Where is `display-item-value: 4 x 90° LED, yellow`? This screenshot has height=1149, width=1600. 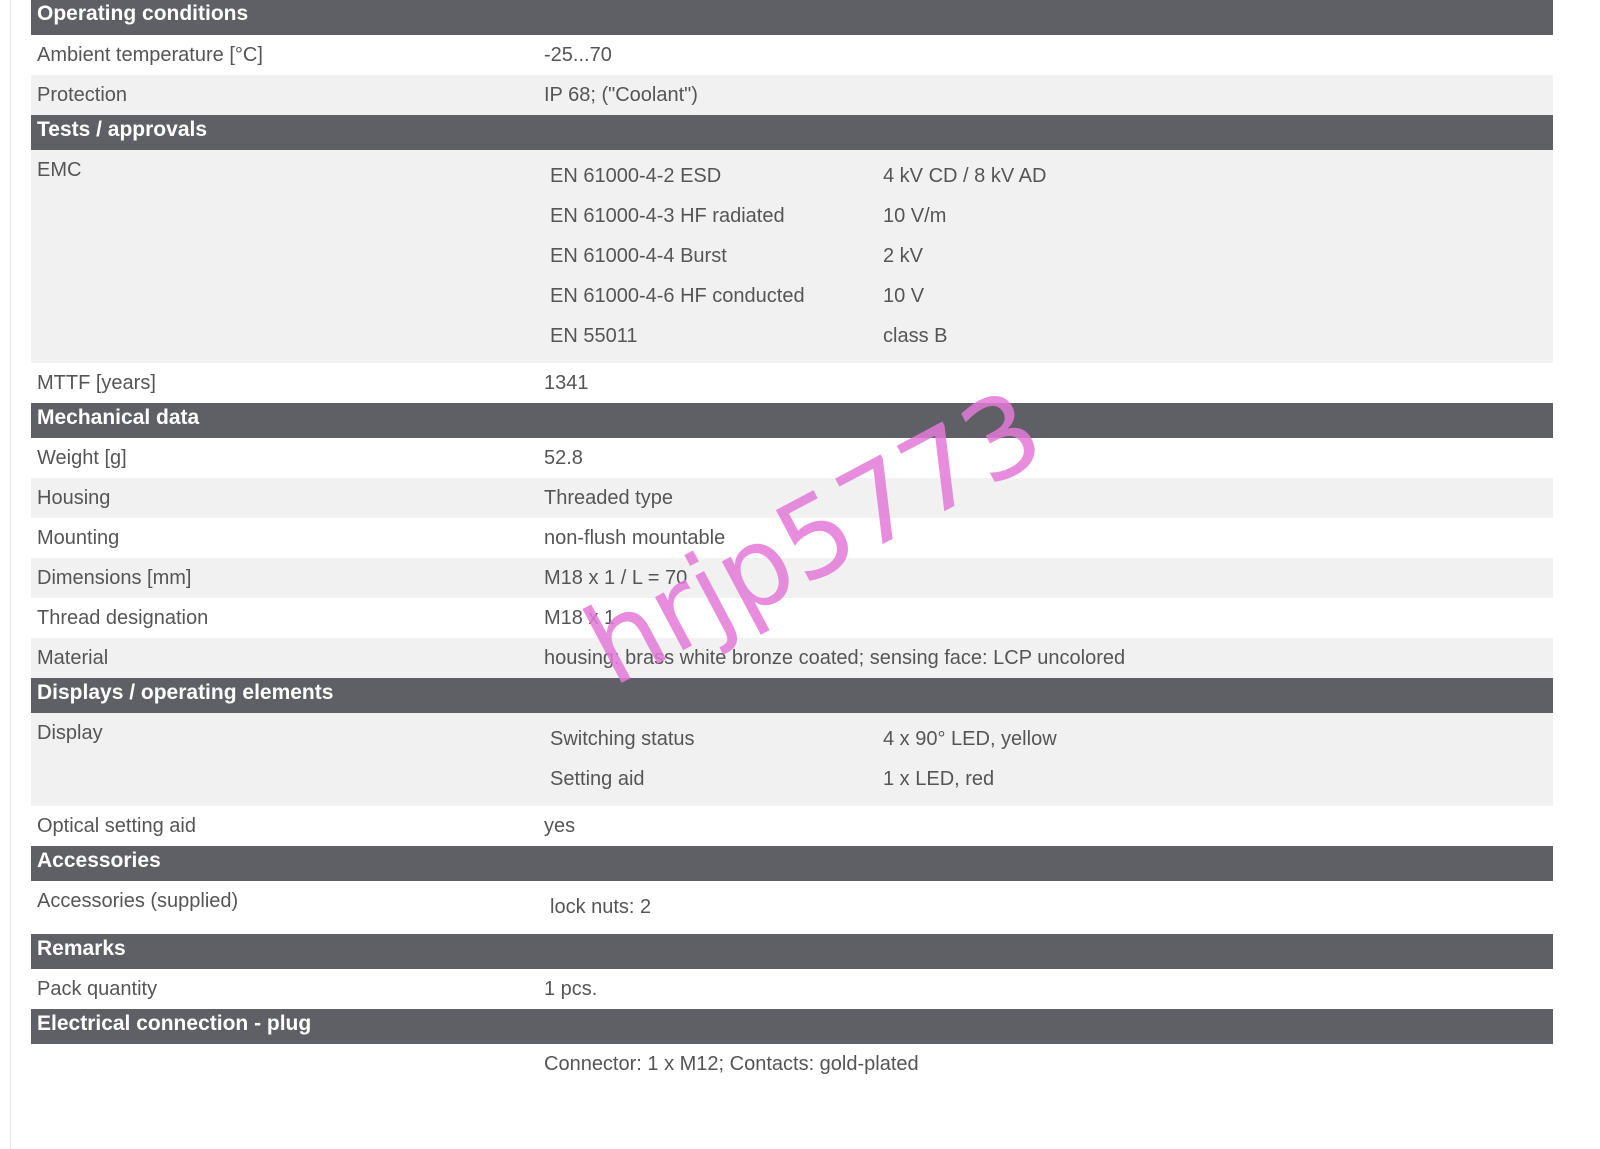 display-item-value: 4 x 90° LED, yellow is located at coordinates (970, 739).